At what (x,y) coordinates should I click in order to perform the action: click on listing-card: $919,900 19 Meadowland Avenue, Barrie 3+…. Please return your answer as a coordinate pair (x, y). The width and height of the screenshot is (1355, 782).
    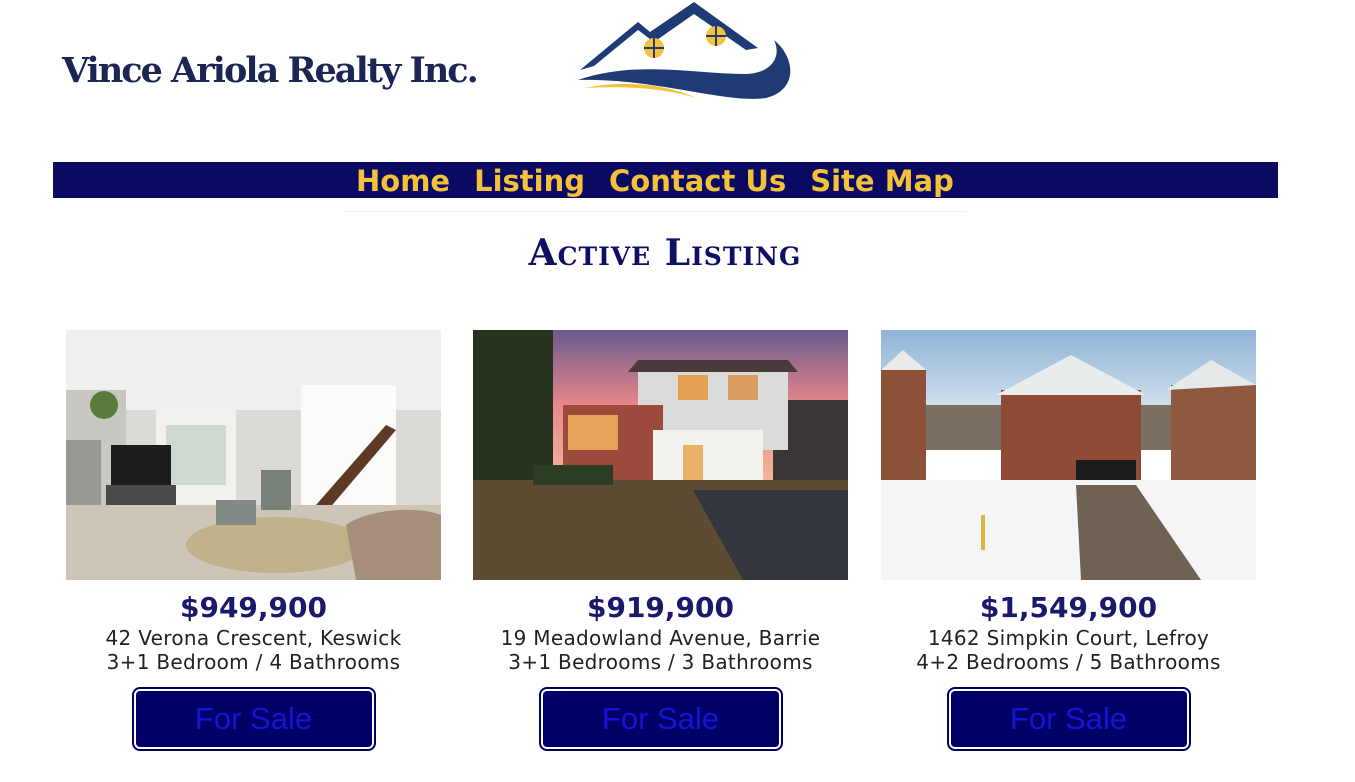
    Looking at the image, I should click on (660, 540).